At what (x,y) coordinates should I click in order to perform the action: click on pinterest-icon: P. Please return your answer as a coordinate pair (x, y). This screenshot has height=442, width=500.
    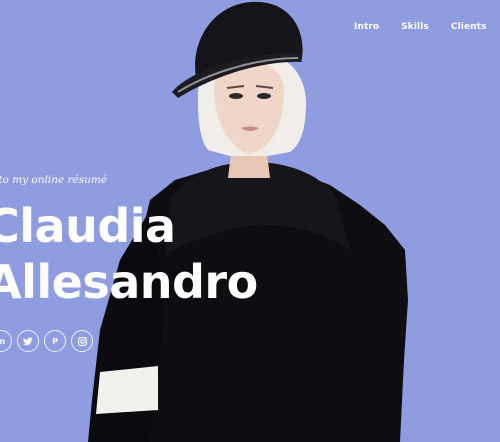
    Looking at the image, I should click on (55, 341).